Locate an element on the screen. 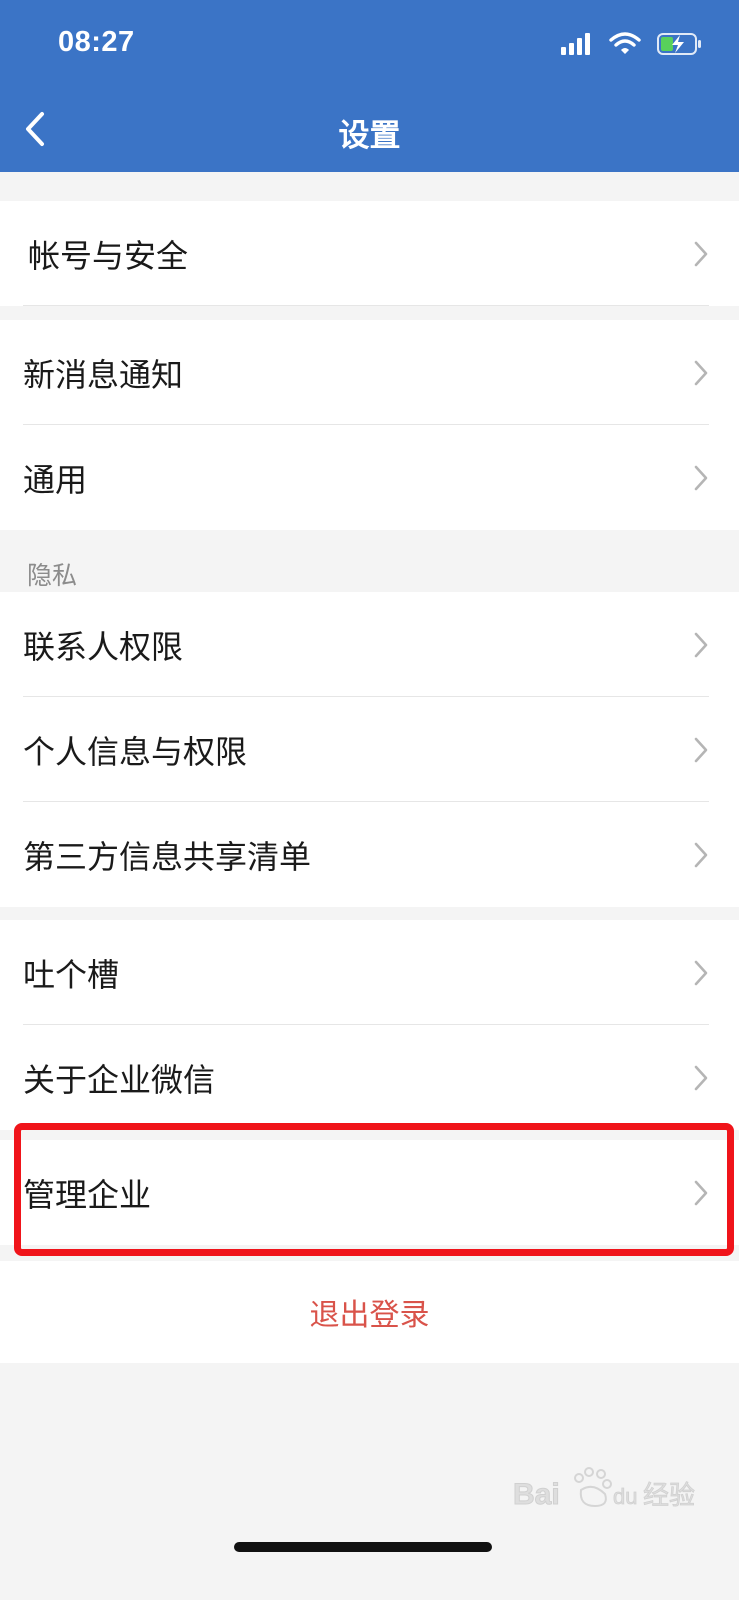  section-header-privacy: 隐私 is located at coordinates (52, 575).